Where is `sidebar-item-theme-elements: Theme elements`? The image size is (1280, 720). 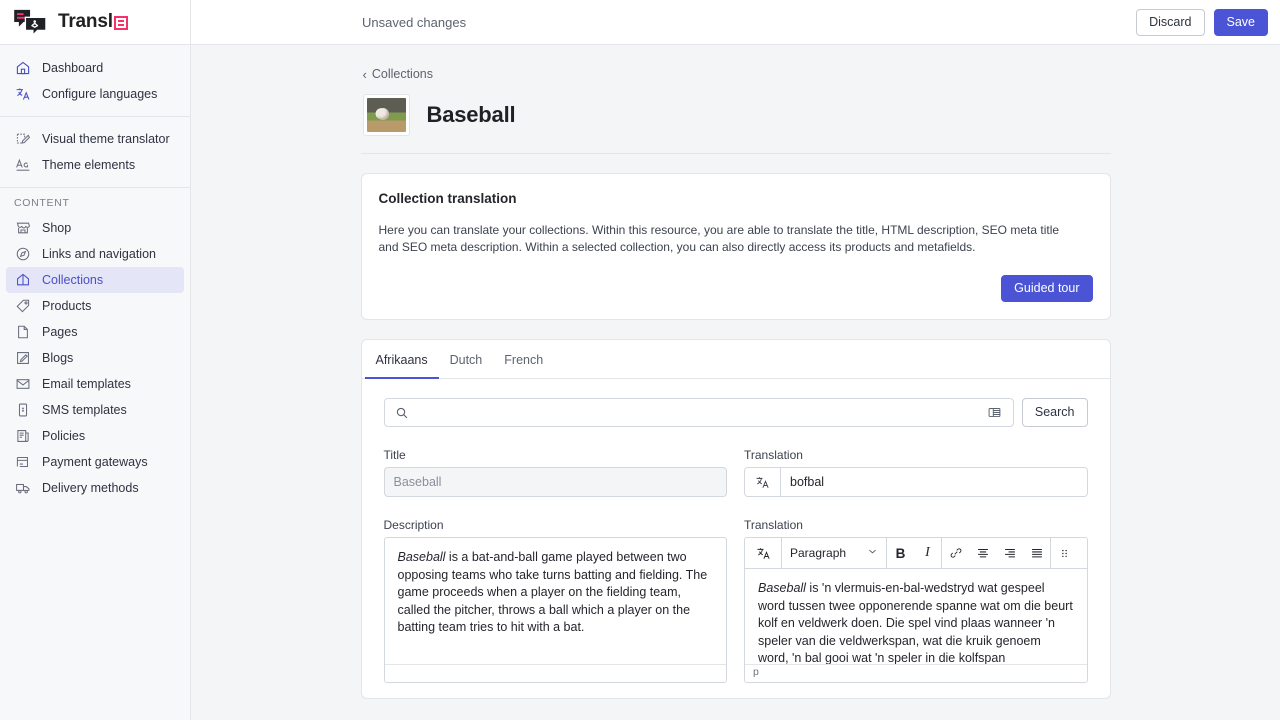
sidebar-item-theme-elements: Theme elements is located at coordinates (95, 165).